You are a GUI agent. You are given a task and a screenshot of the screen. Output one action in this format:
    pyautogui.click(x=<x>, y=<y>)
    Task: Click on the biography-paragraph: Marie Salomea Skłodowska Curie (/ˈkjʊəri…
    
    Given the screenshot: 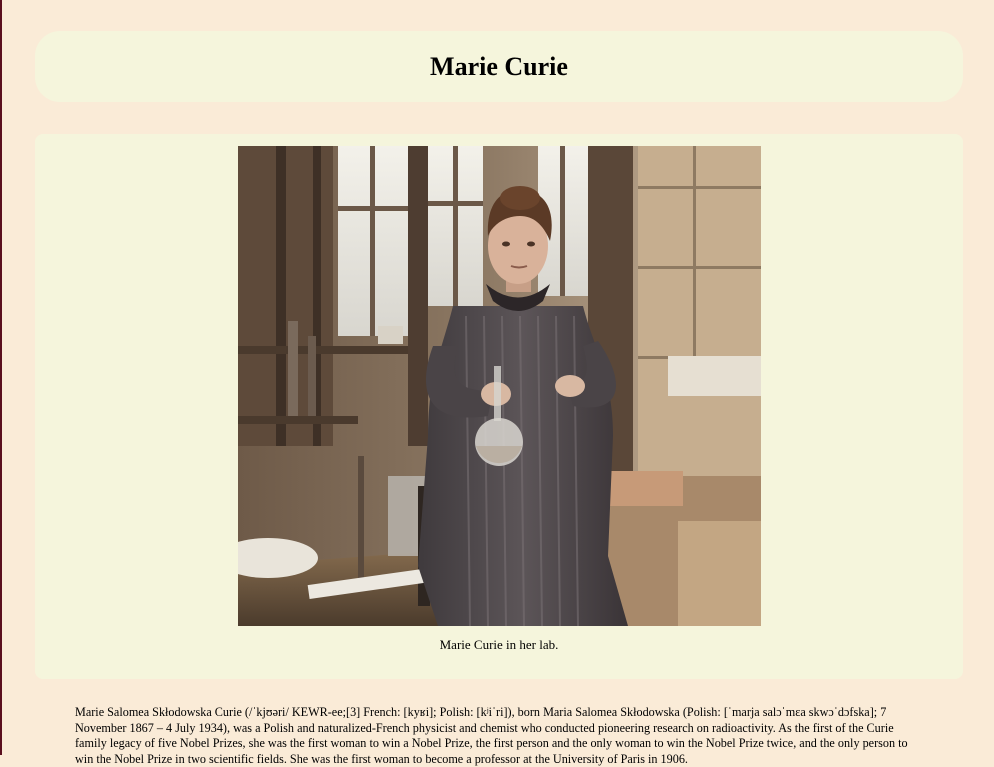 What is the action you would take?
    pyautogui.click(x=491, y=735)
    